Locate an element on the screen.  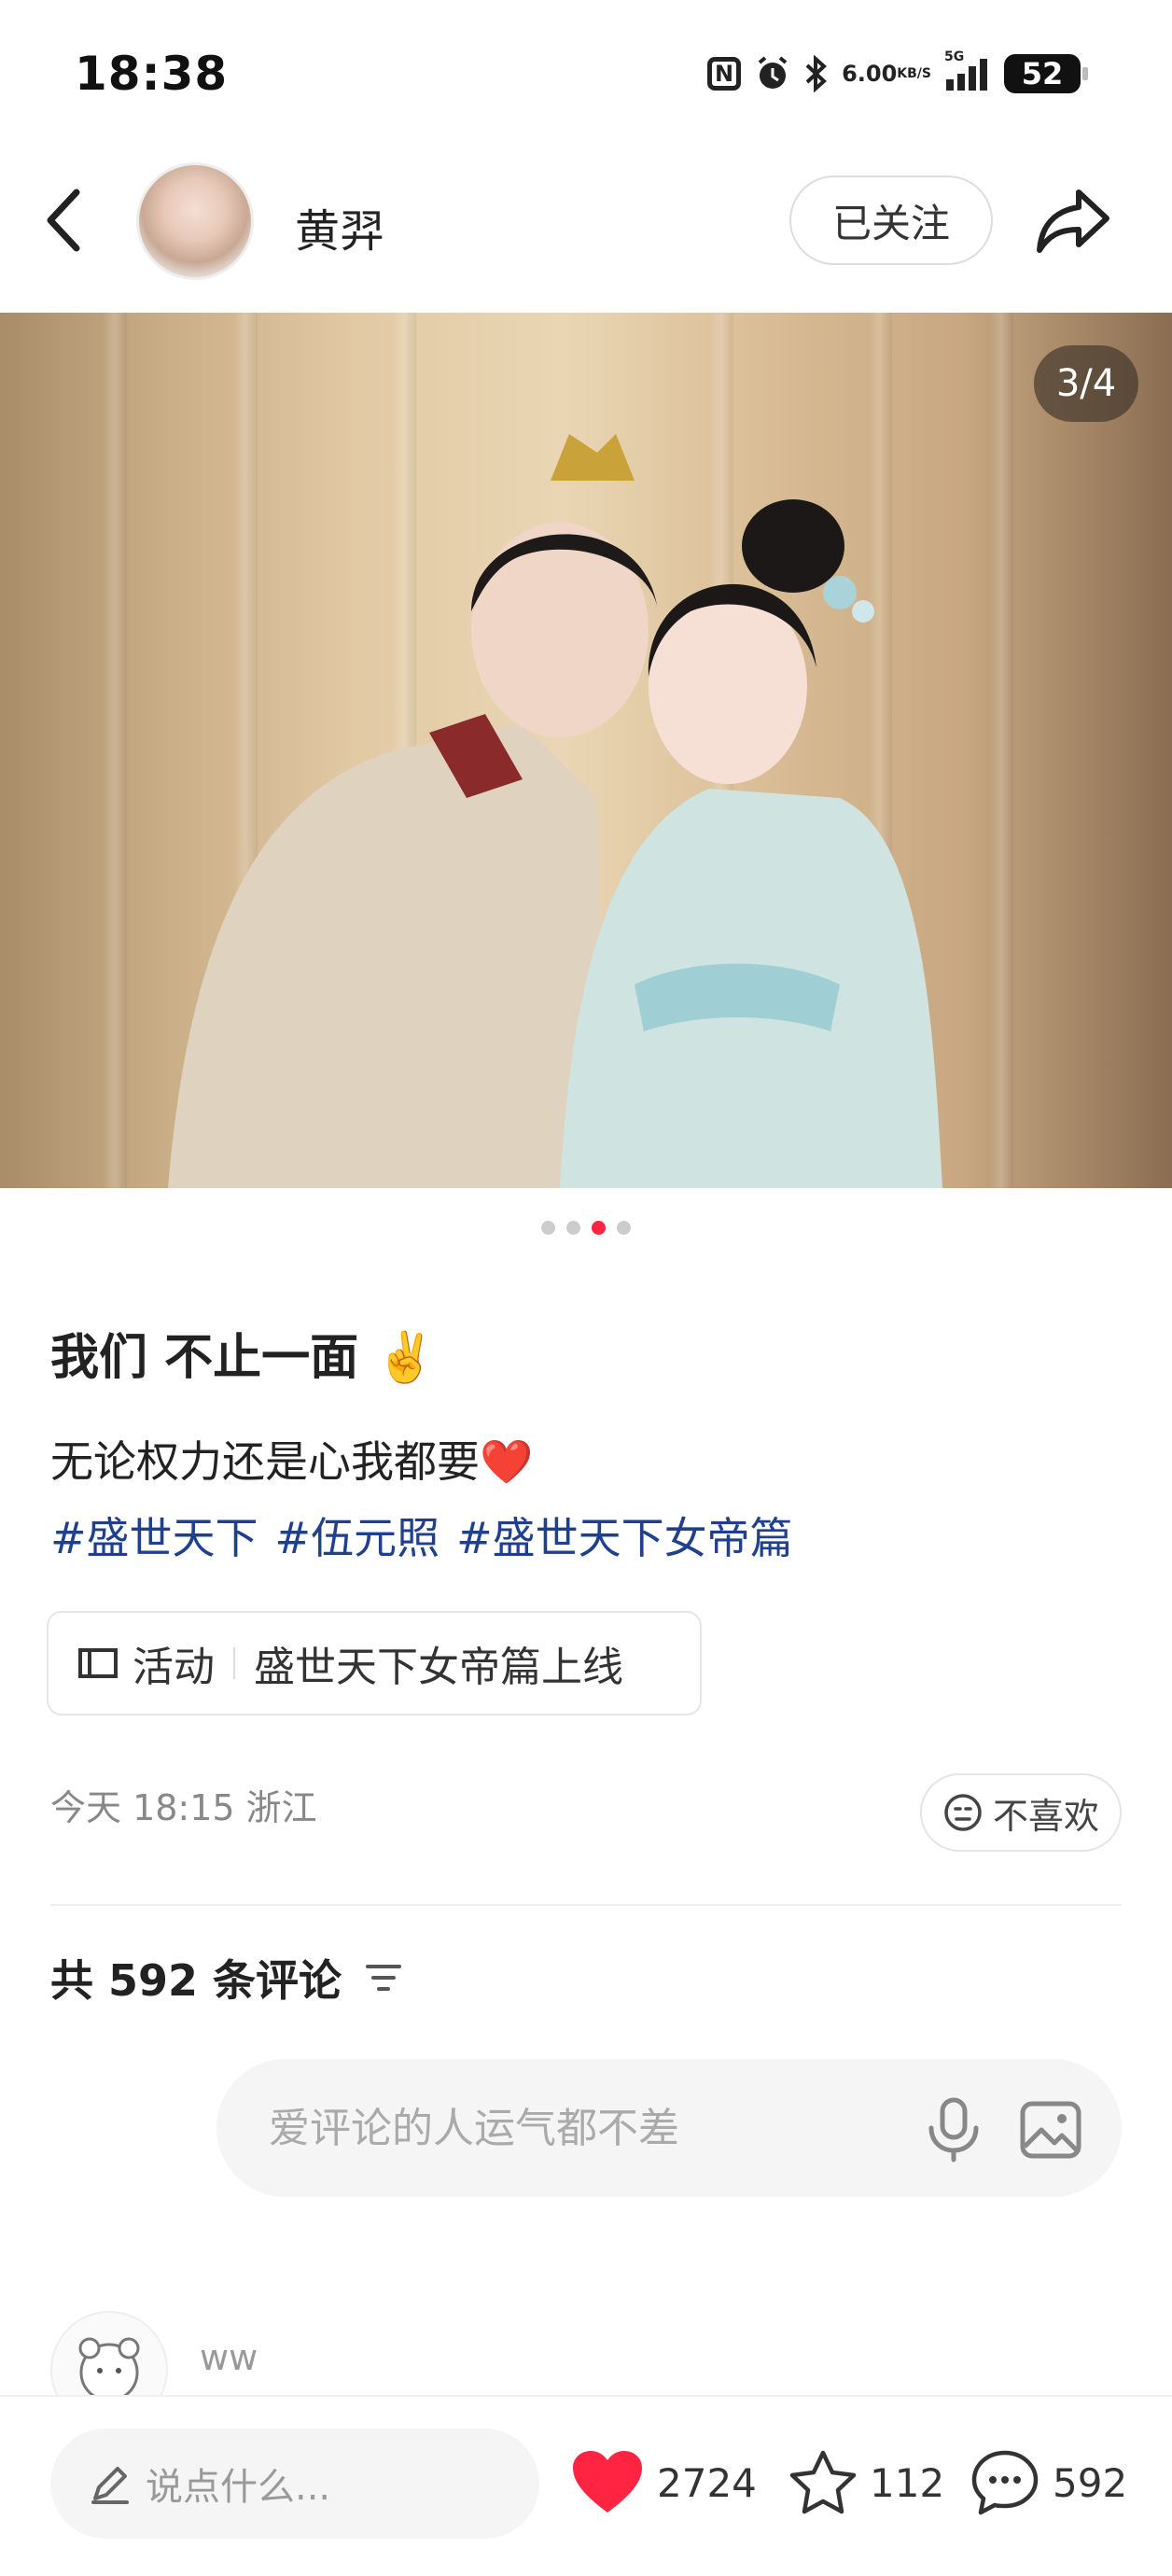
battery-icon: 52 is located at coordinates (1046, 73).